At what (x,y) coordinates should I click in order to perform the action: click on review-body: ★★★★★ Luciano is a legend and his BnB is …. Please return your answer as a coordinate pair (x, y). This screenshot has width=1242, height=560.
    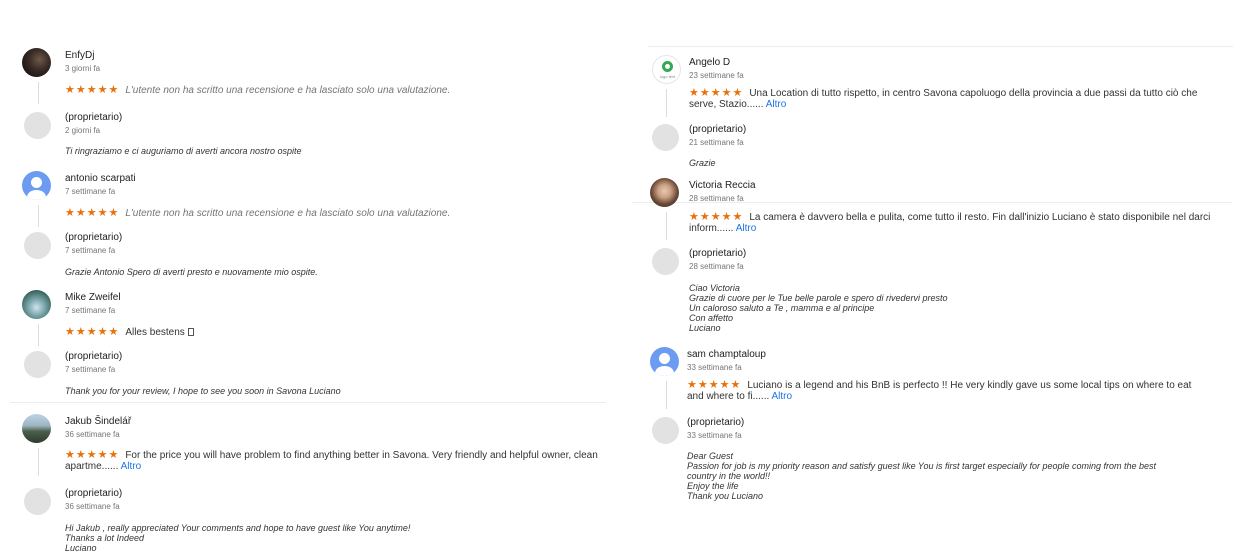
    Looking at the image, I should click on (947, 391).